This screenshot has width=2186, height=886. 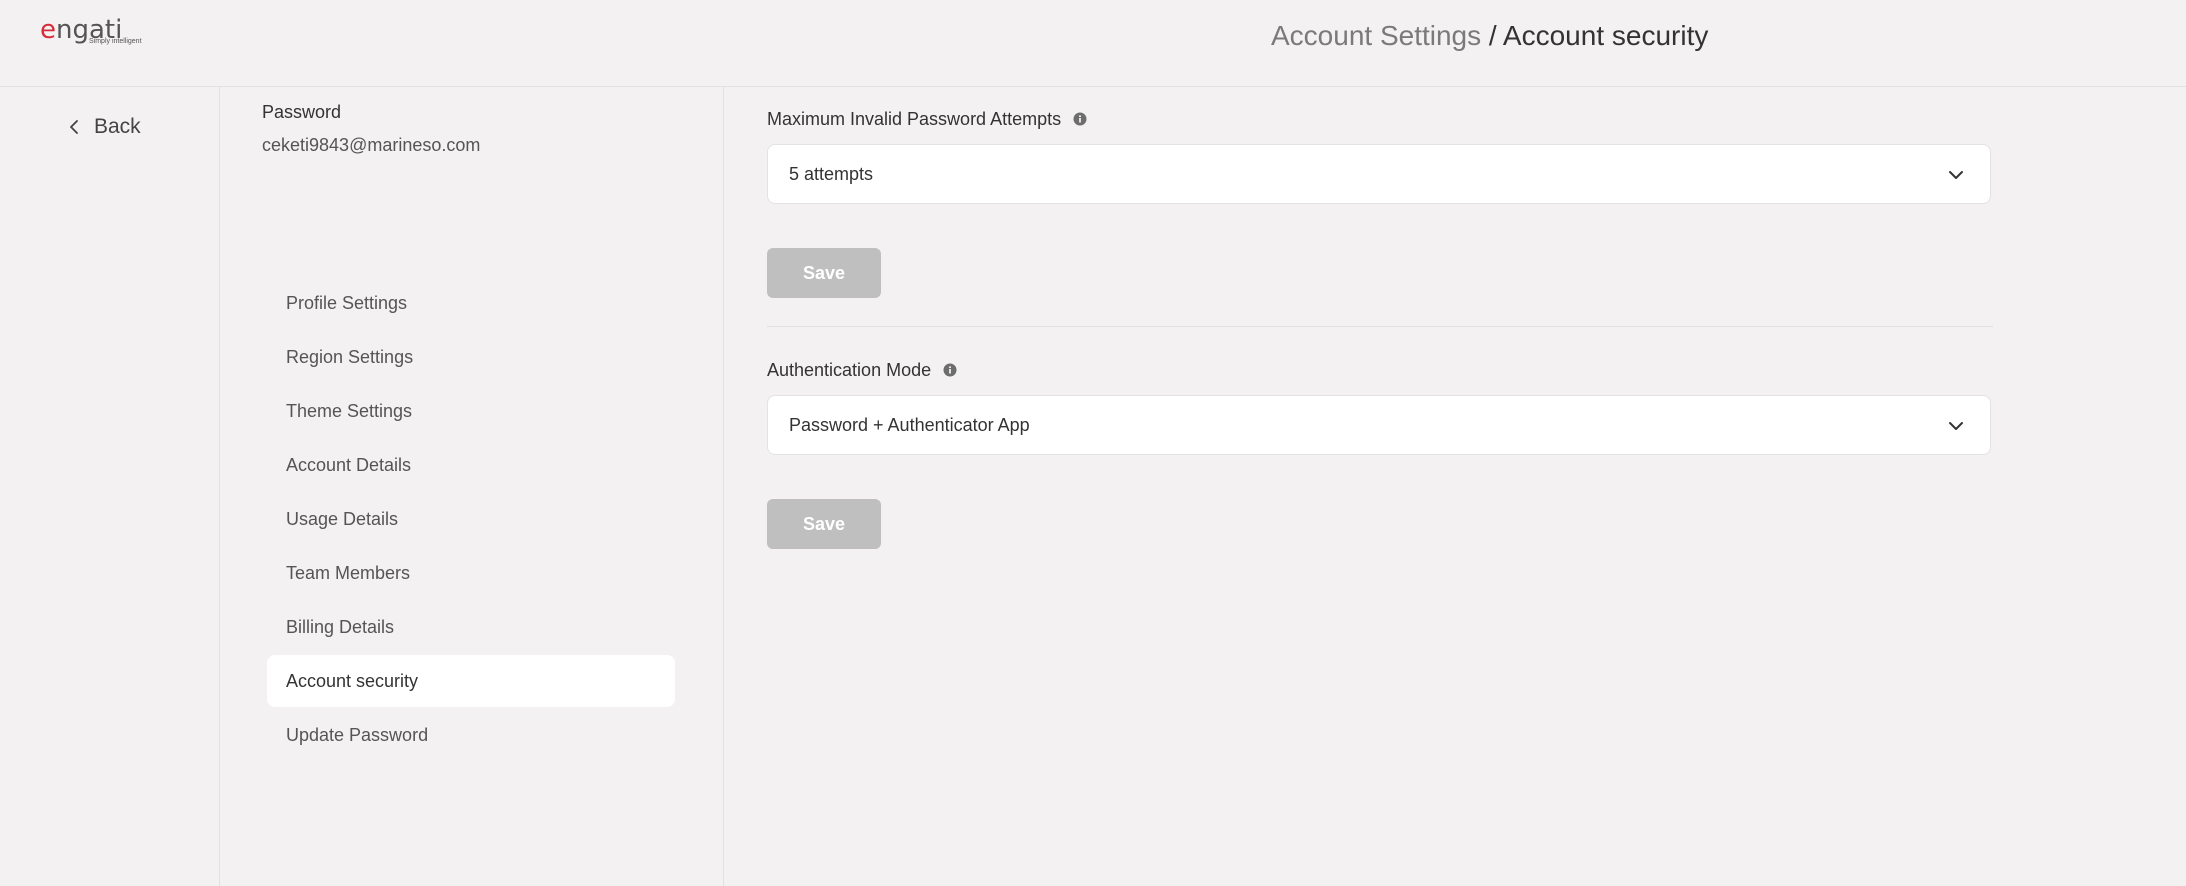 What do you see at coordinates (347, 302) in the screenshot?
I see `sidebar-item-label: Profile Settings` at bounding box center [347, 302].